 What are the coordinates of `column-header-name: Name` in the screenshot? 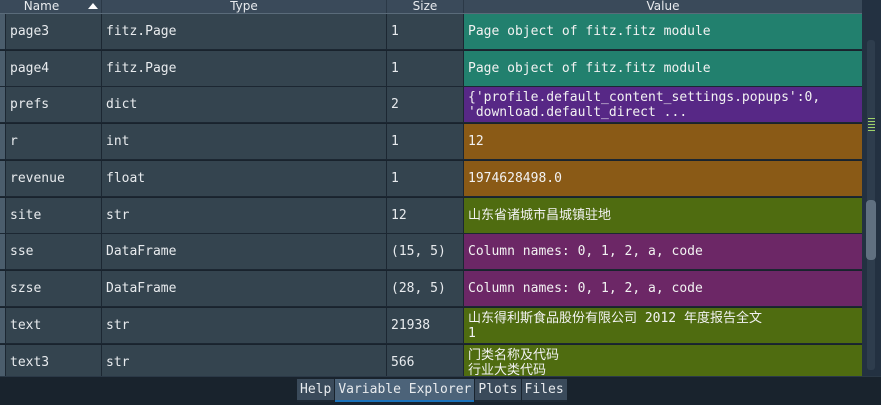 It's located at (51, 6).